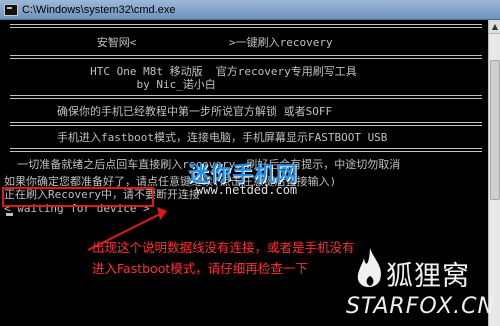 The height and width of the screenshot is (326, 500). I want to click on annotation-line: 进入Fastboot模式，请仔细再检查一下, so click(200, 268).